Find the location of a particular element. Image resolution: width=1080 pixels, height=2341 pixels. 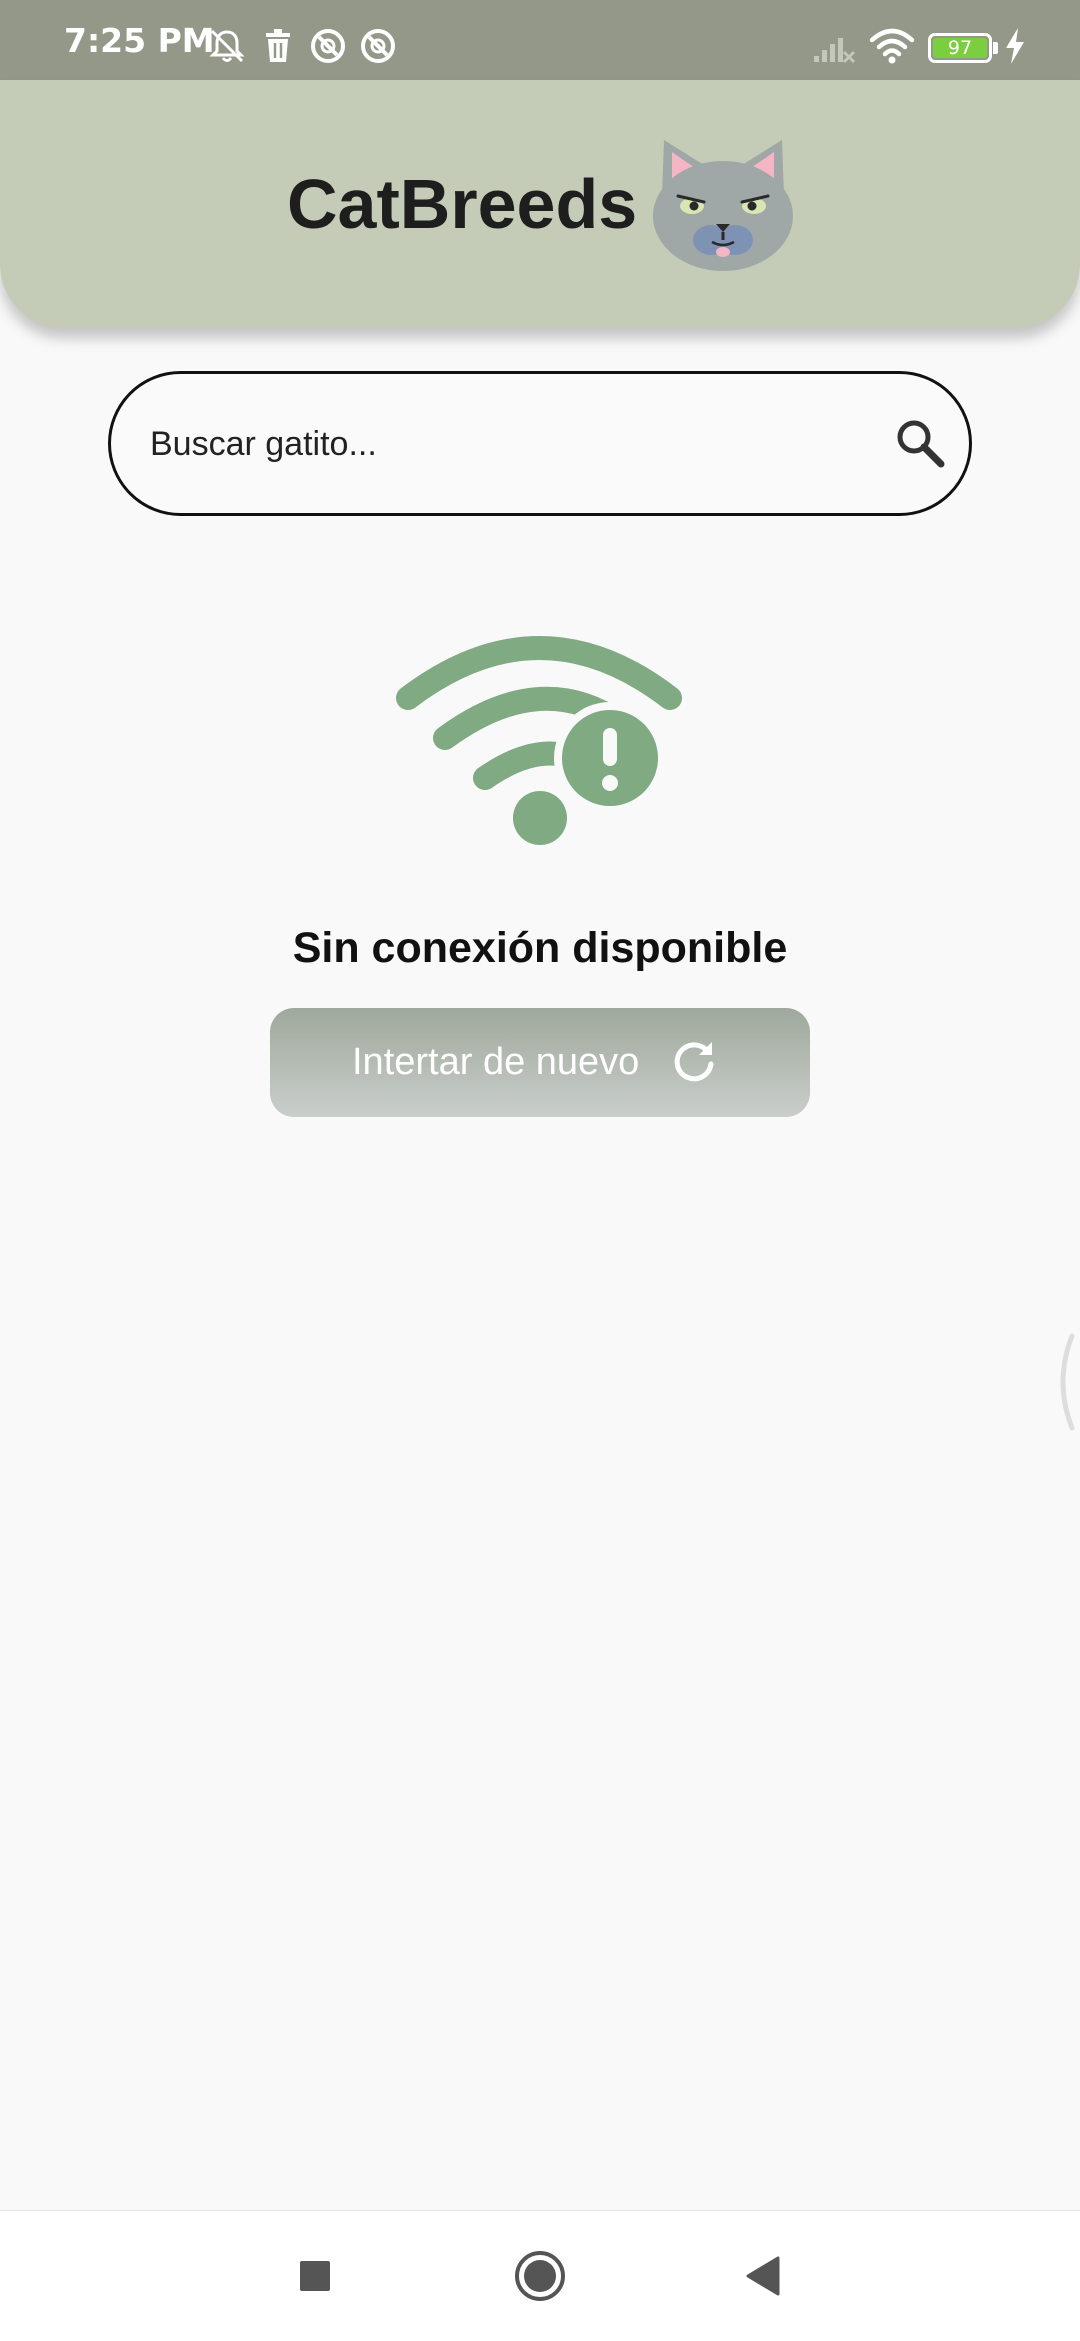

home-button is located at coordinates (540, 2276).